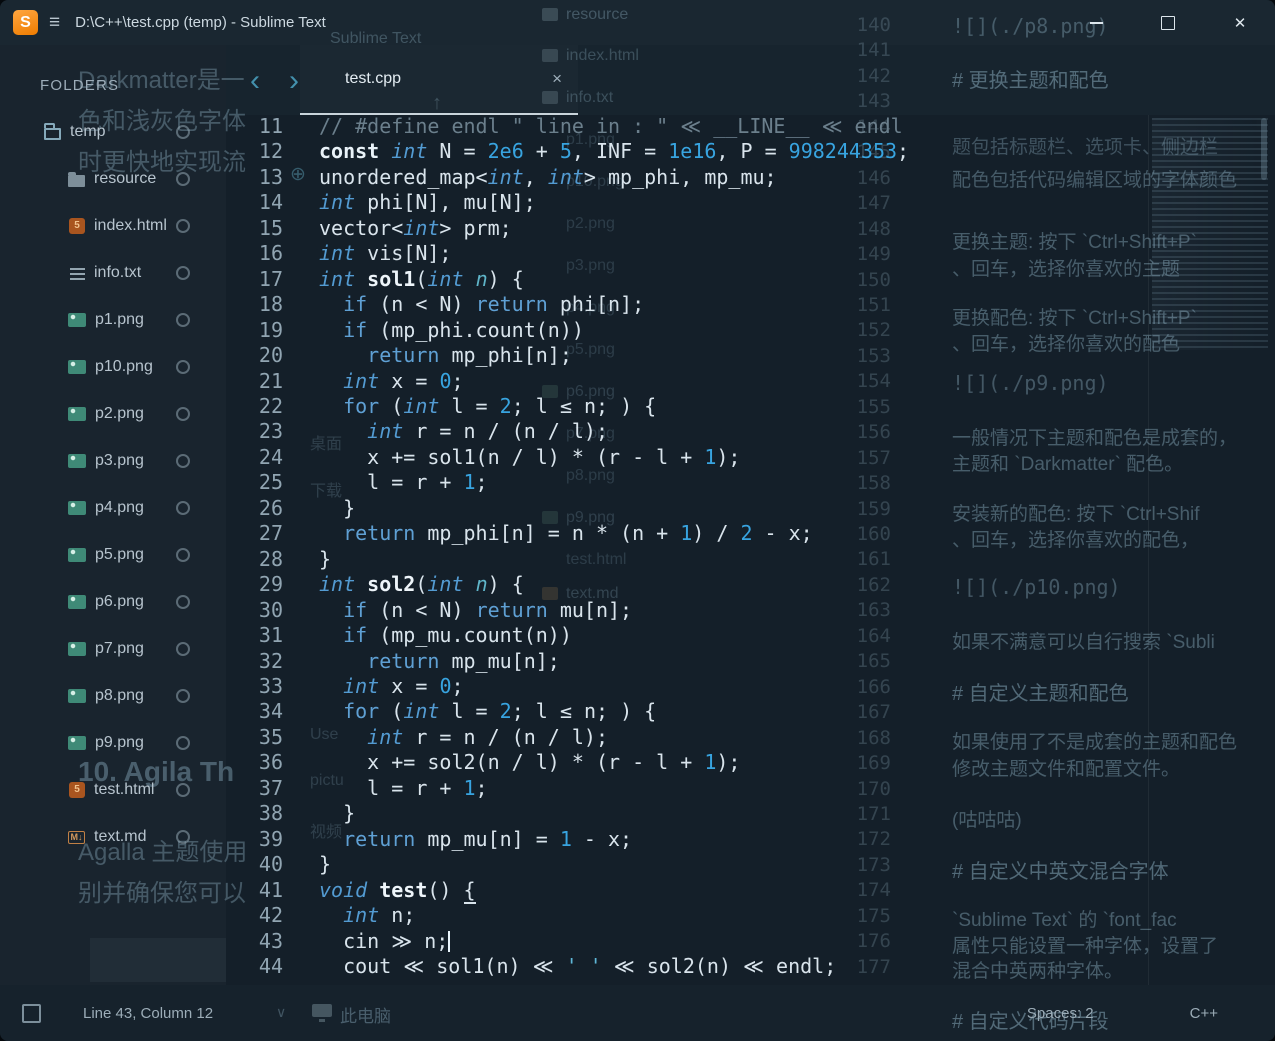 The height and width of the screenshot is (1041, 1275). What do you see at coordinates (750, 864) in the screenshot?
I see `code-line-40: 40}` at bounding box center [750, 864].